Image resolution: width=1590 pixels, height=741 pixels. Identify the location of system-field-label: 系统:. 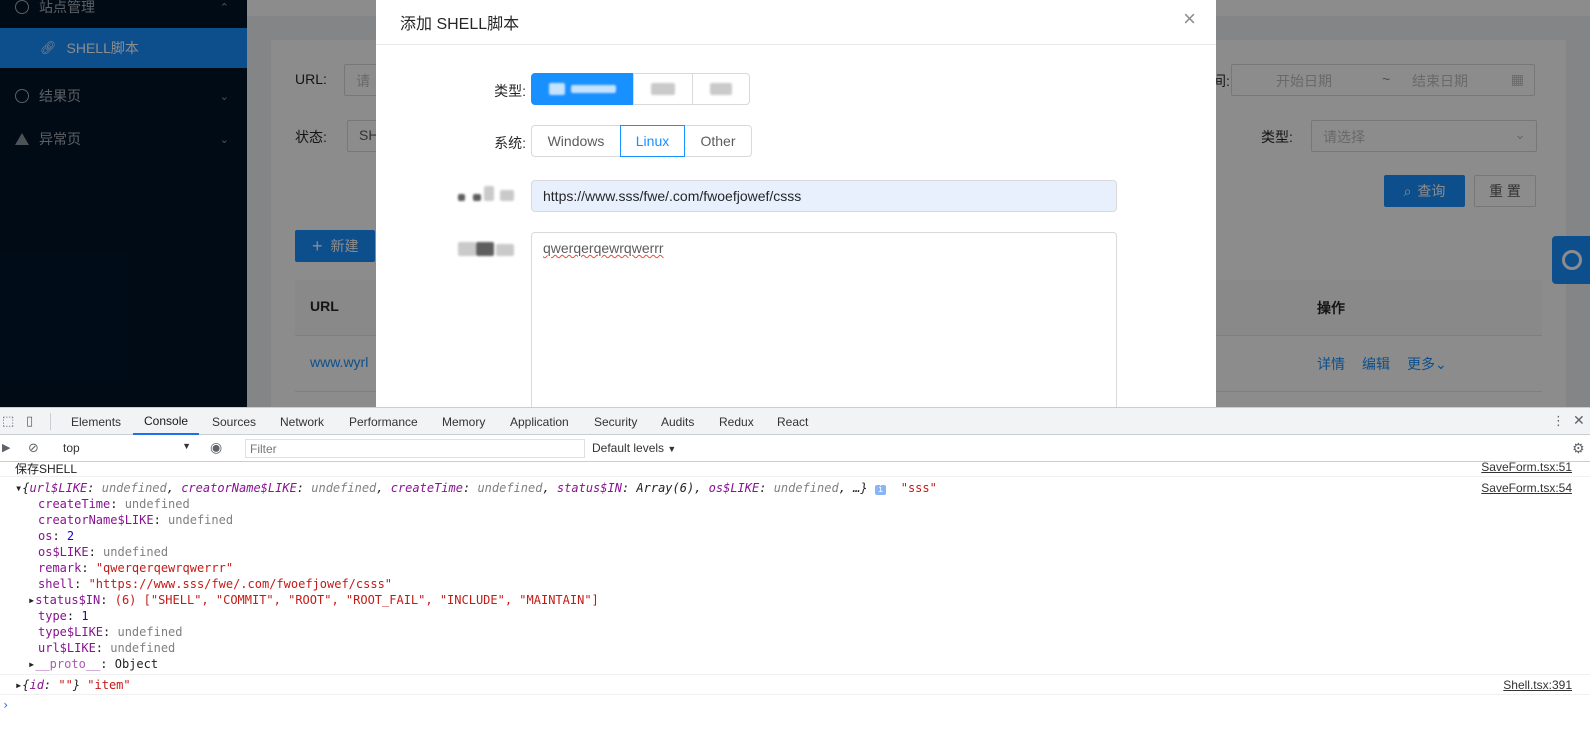
(510, 143).